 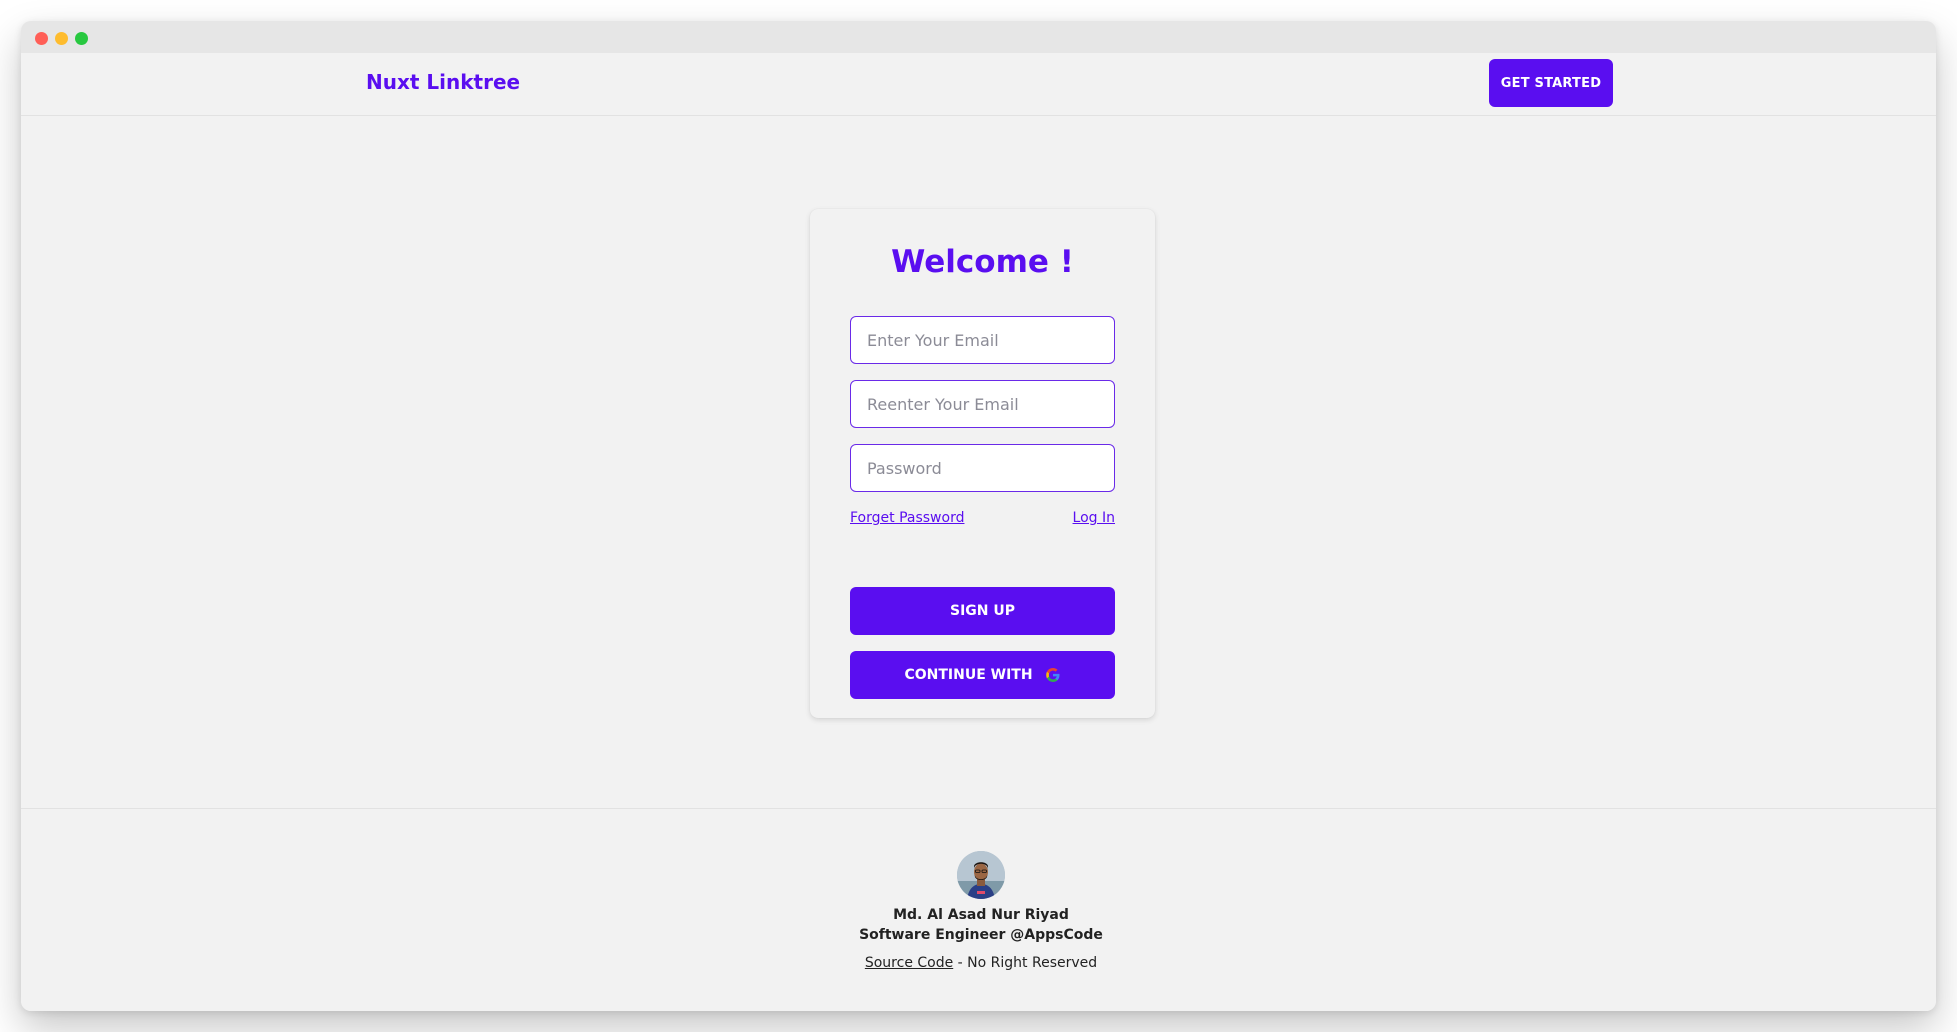 I want to click on signup-button-label: SIGN UP, so click(x=982, y=611).